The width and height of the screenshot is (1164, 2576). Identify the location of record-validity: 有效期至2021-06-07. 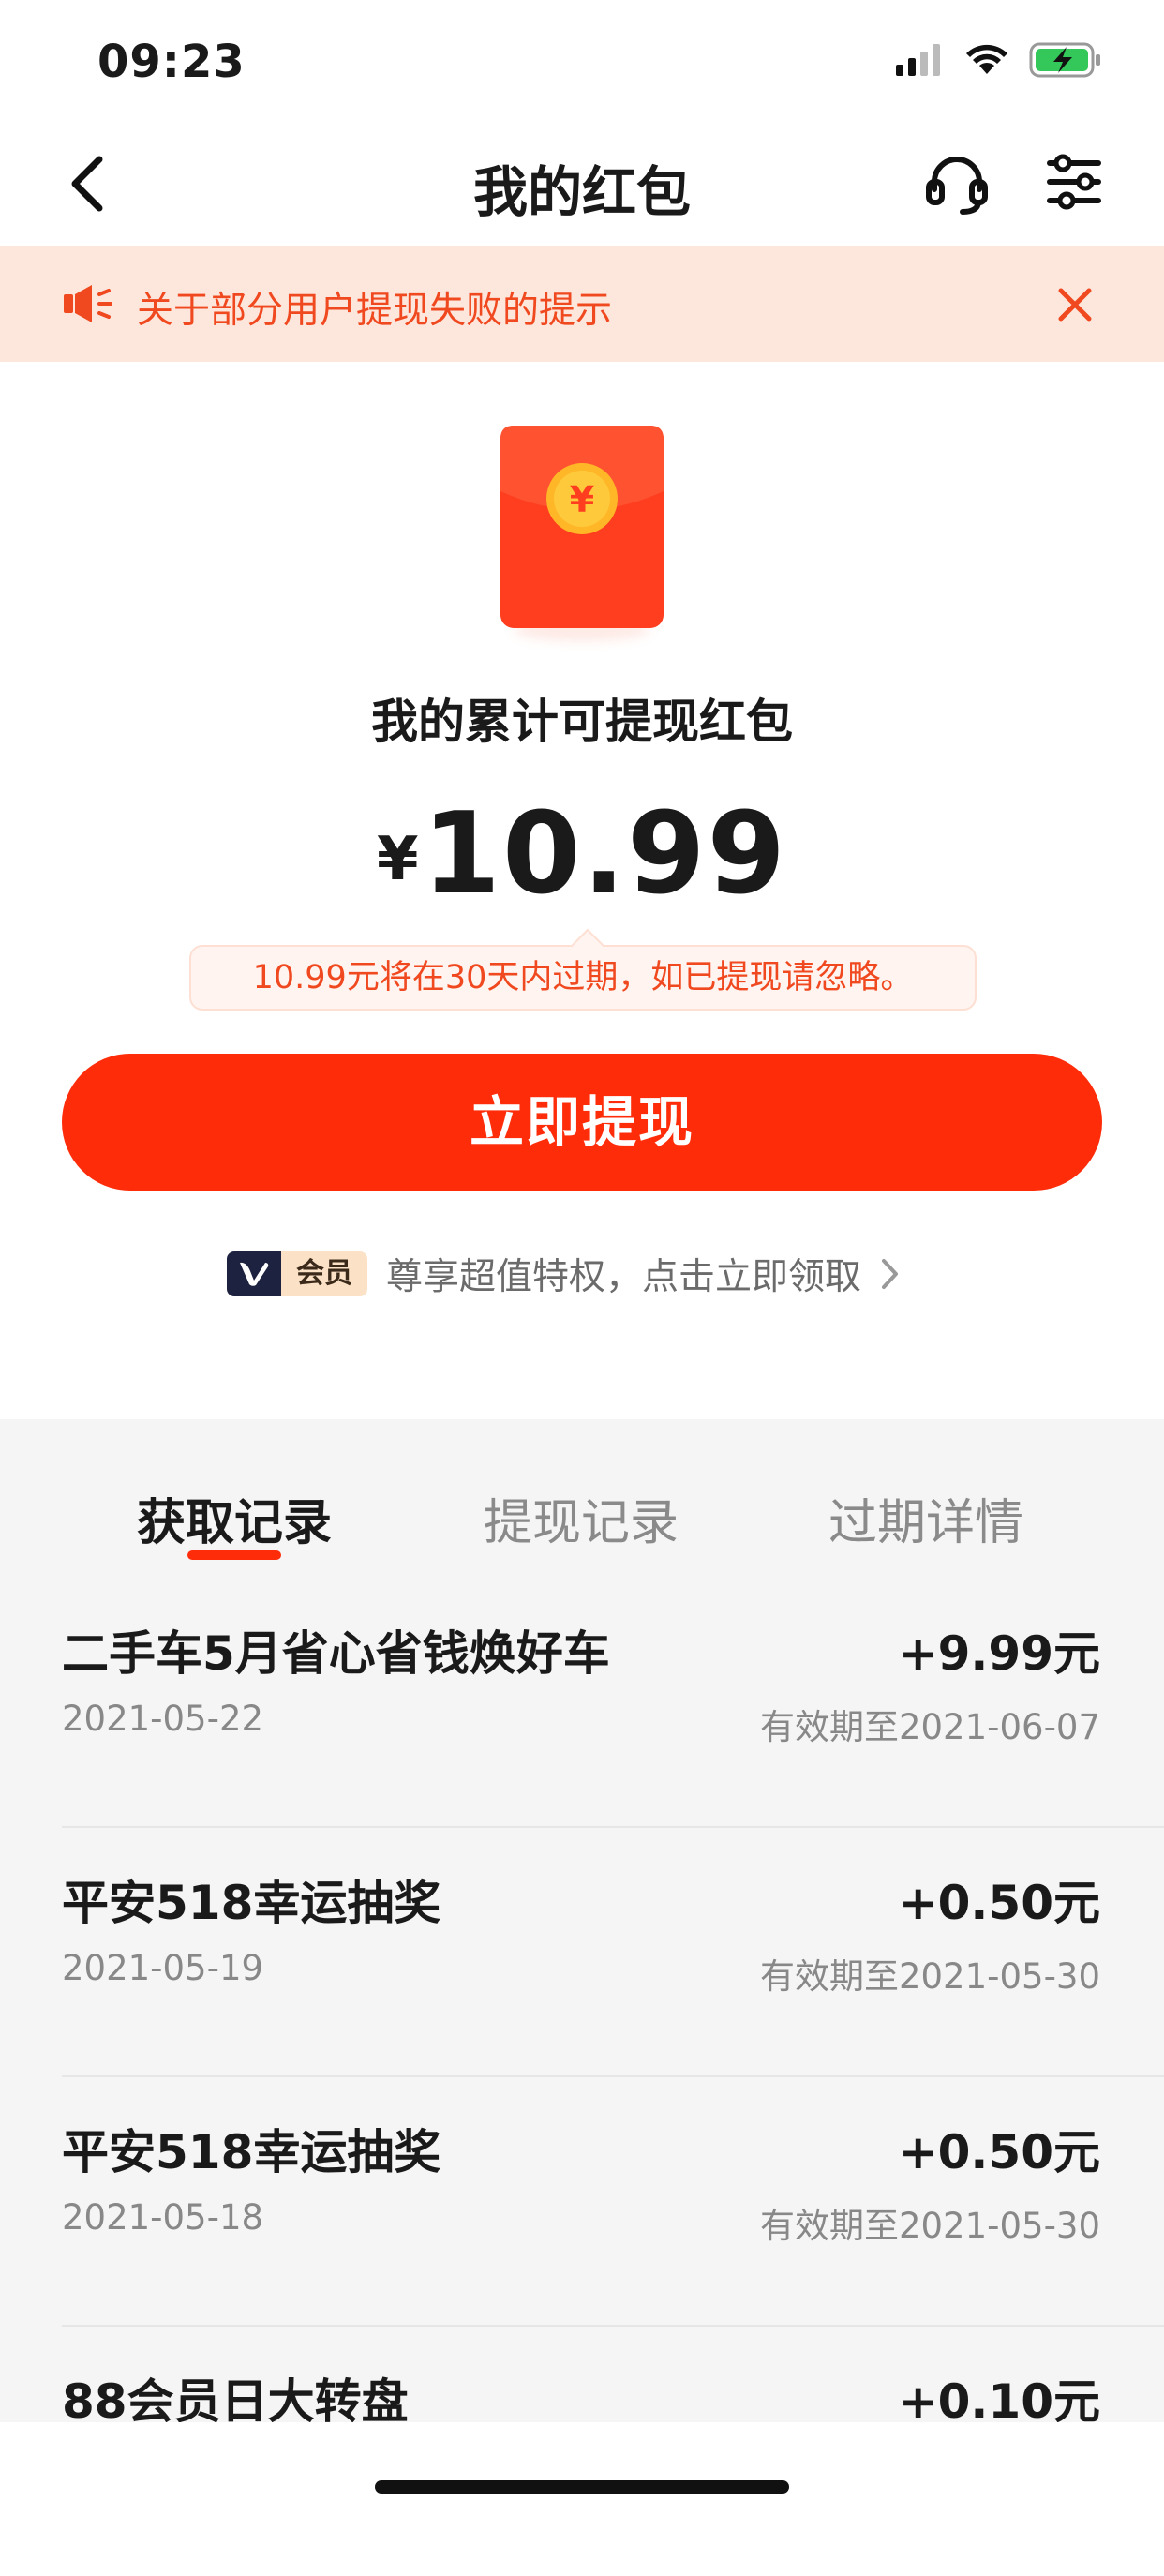
(929, 1727).